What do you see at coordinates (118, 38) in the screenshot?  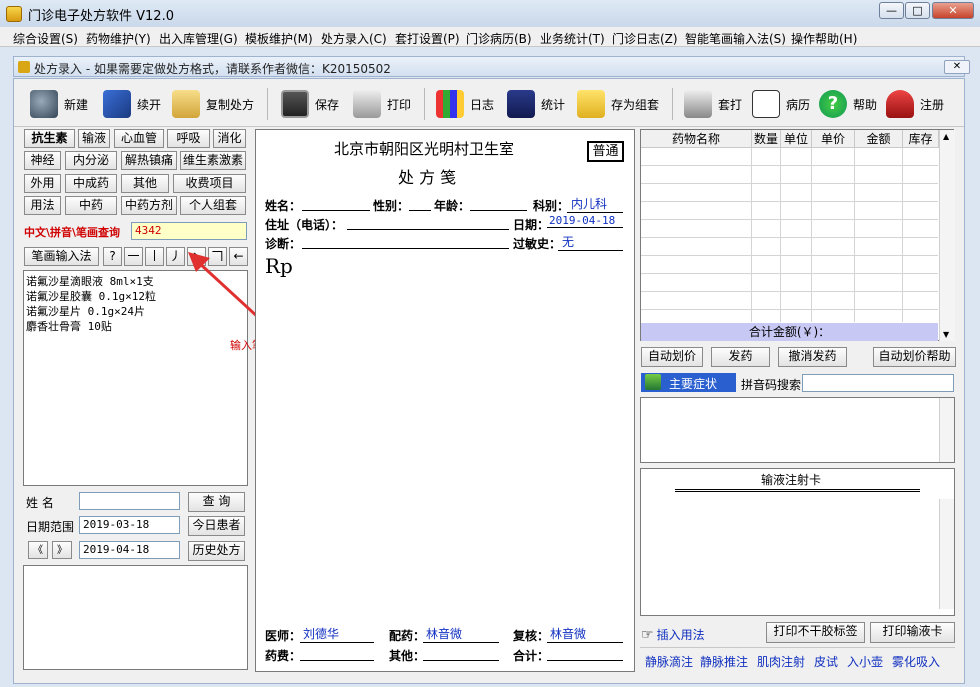 I see `menu-drugs: 药物维护(Y)` at bounding box center [118, 38].